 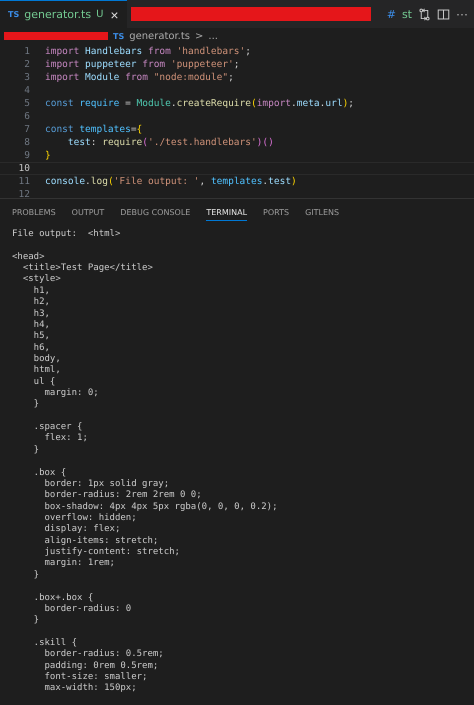 What do you see at coordinates (58, 427) in the screenshot?
I see `terminal-line: .spacer {` at bounding box center [58, 427].